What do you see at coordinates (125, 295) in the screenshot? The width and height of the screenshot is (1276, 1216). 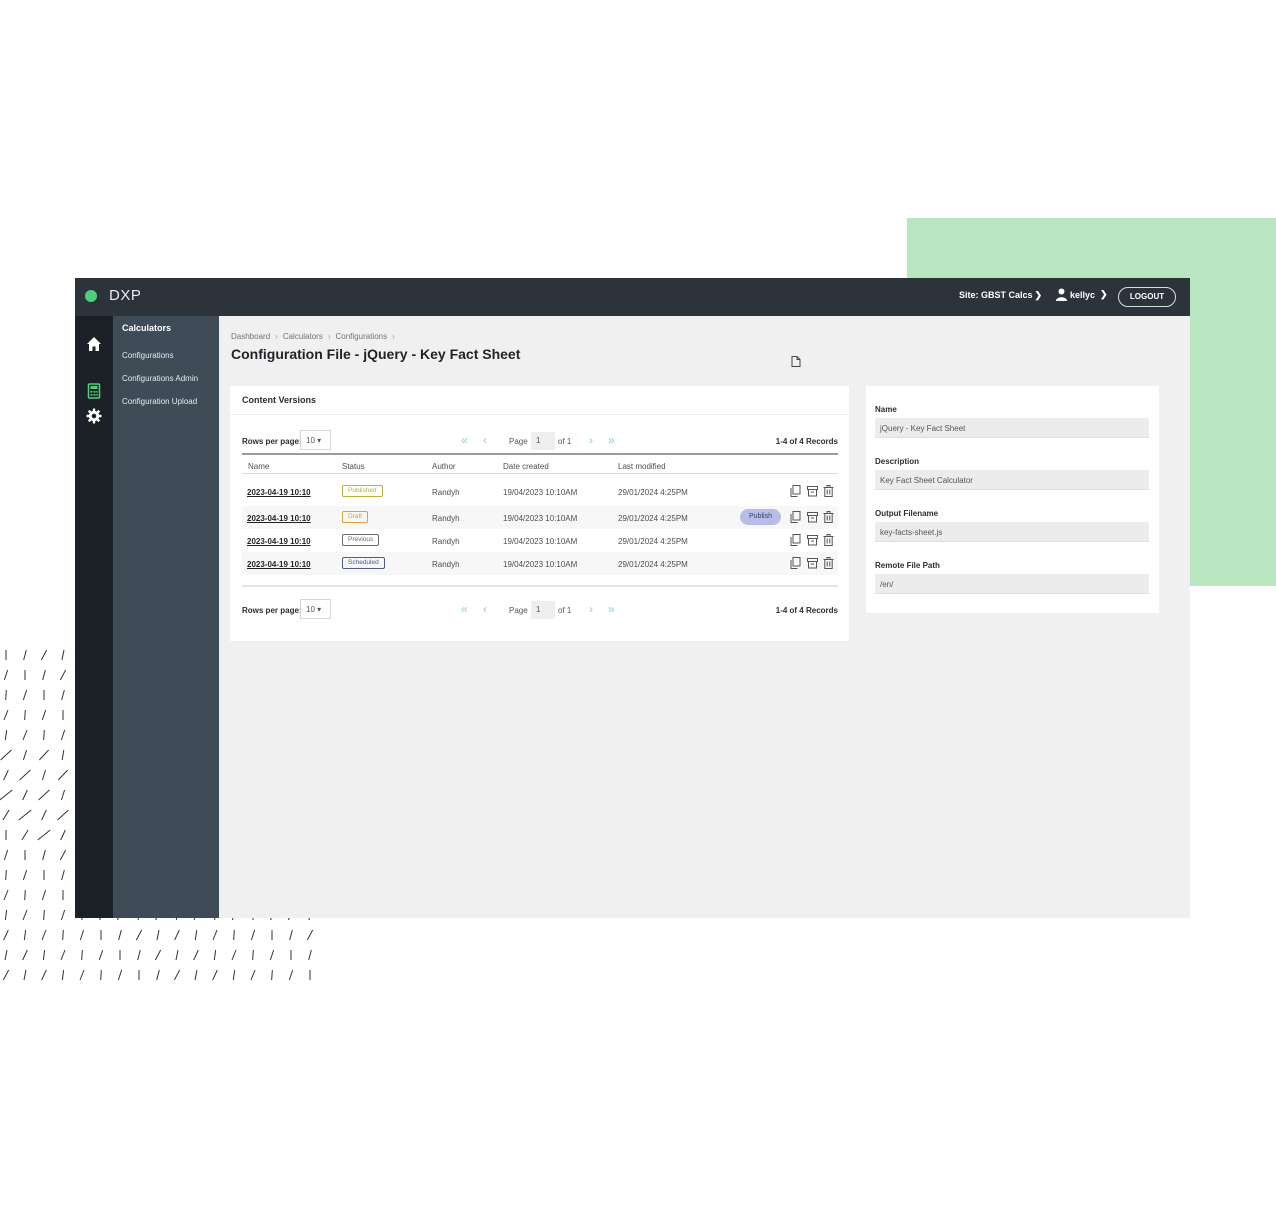 I see `app-logo: DXP` at bounding box center [125, 295].